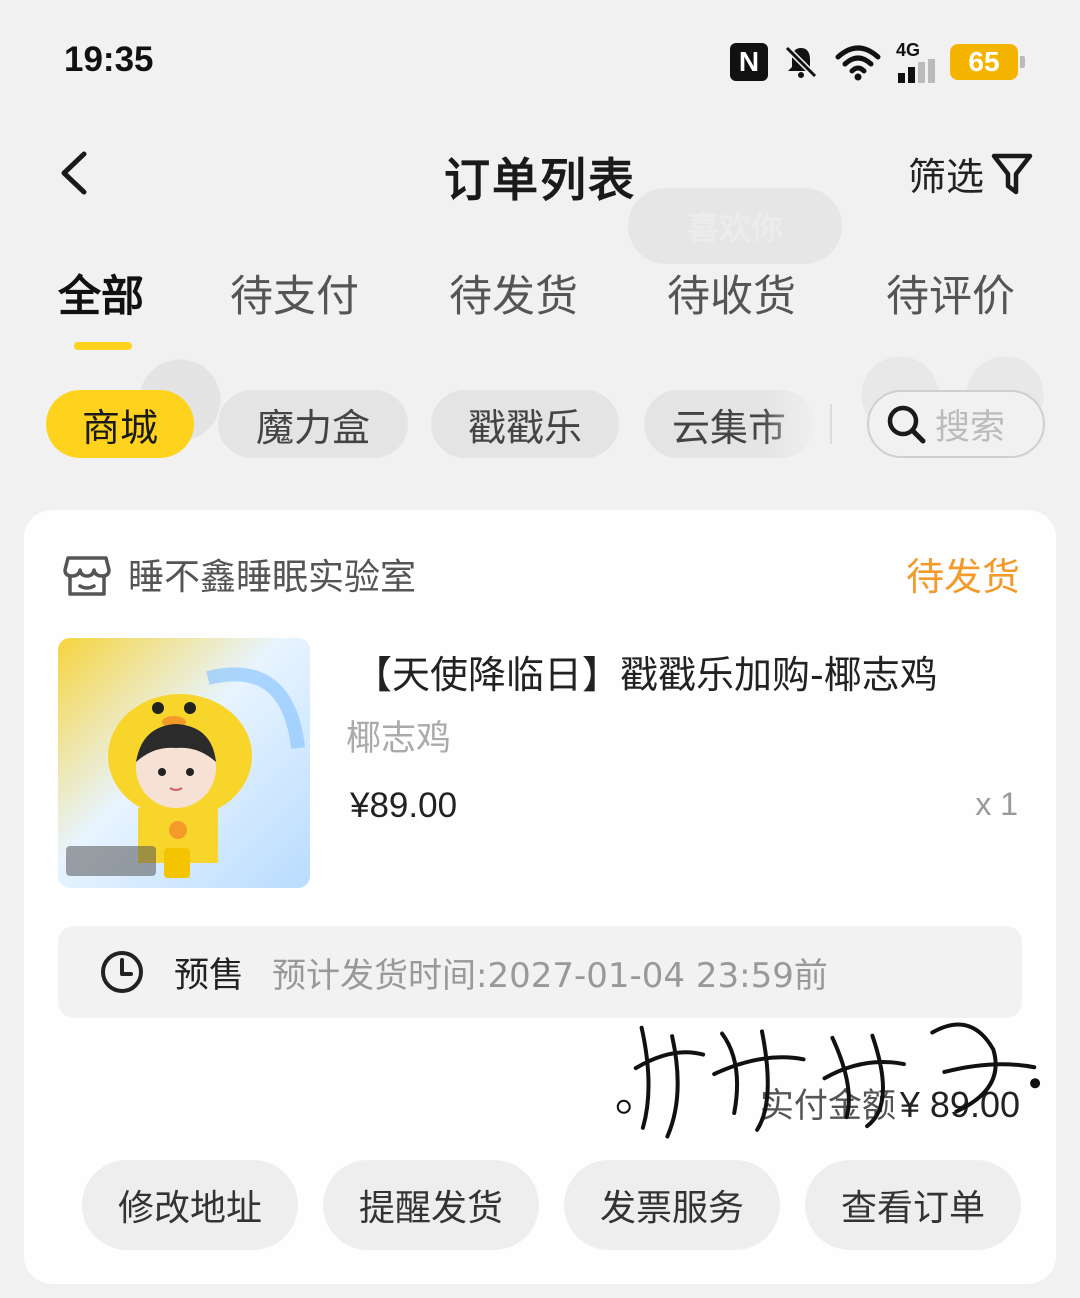 Image resolution: width=1080 pixels, height=1298 pixels. I want to click on presale-text: 预计发货时间:2027-01-04 23:59前, so click(550, 975).